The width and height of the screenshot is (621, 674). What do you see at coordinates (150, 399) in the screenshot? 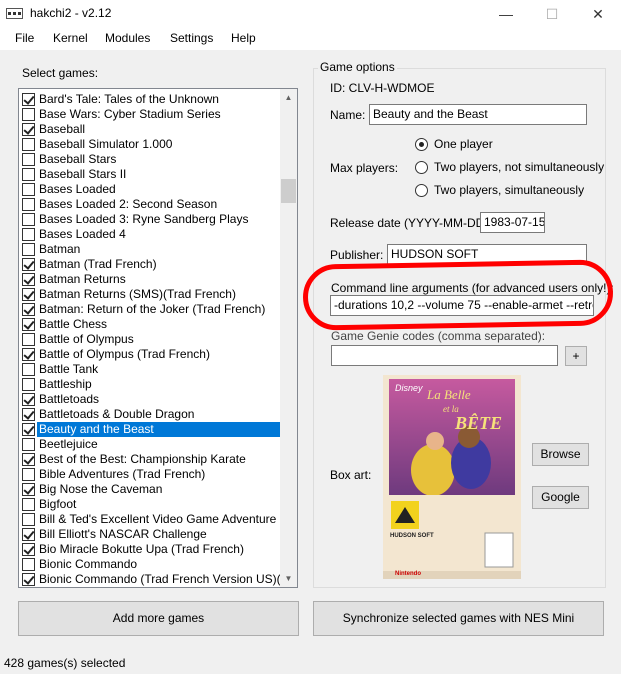
I see `game-row: Battletoads` at bounding box center [150, 399].